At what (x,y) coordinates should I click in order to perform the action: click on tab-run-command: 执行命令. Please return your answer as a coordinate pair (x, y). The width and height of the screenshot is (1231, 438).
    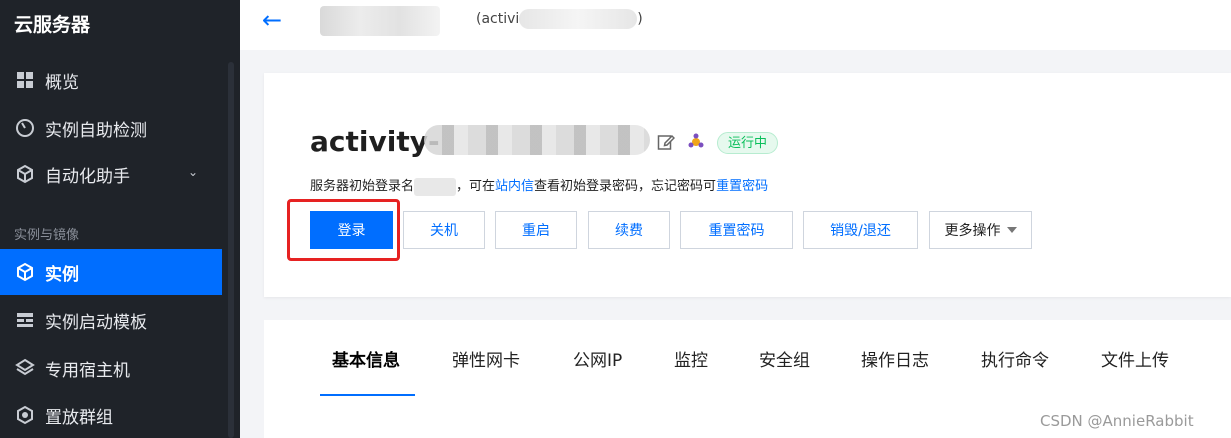
    Looking at the image, I should click on (1015, 358).